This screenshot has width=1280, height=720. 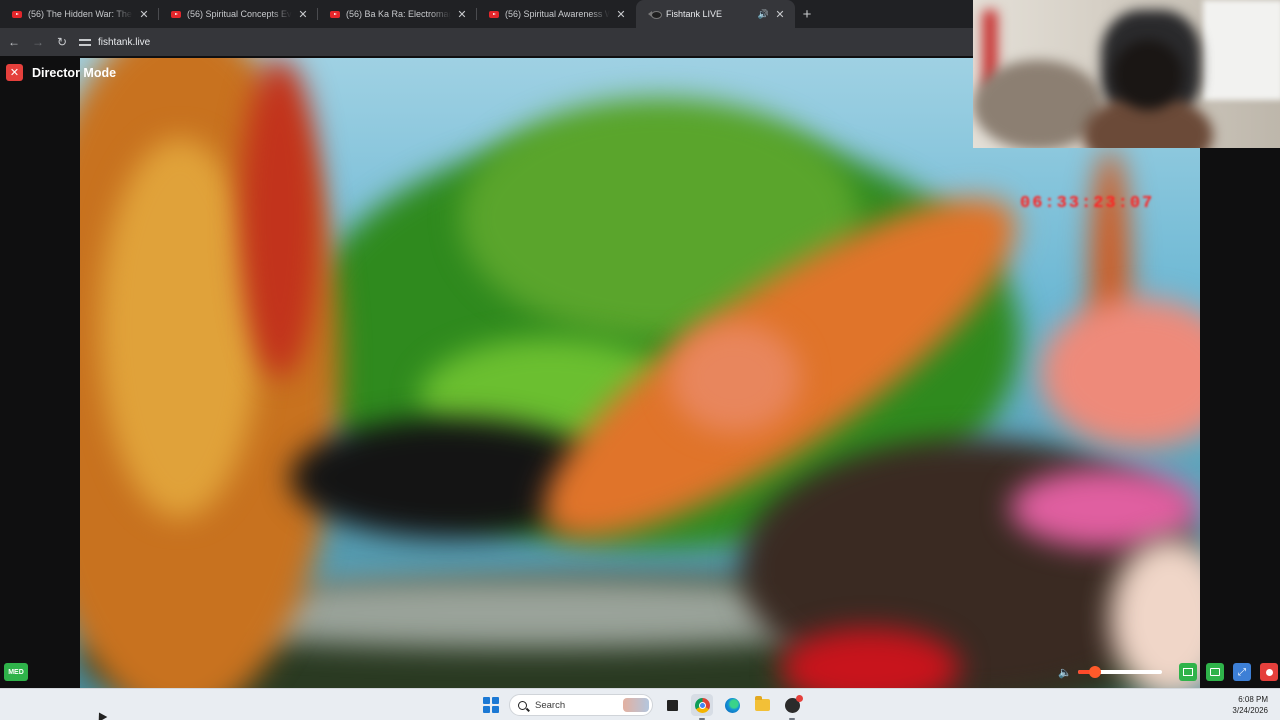 I want to click on url-text: fishtank.live, so click(x=124, y=42).